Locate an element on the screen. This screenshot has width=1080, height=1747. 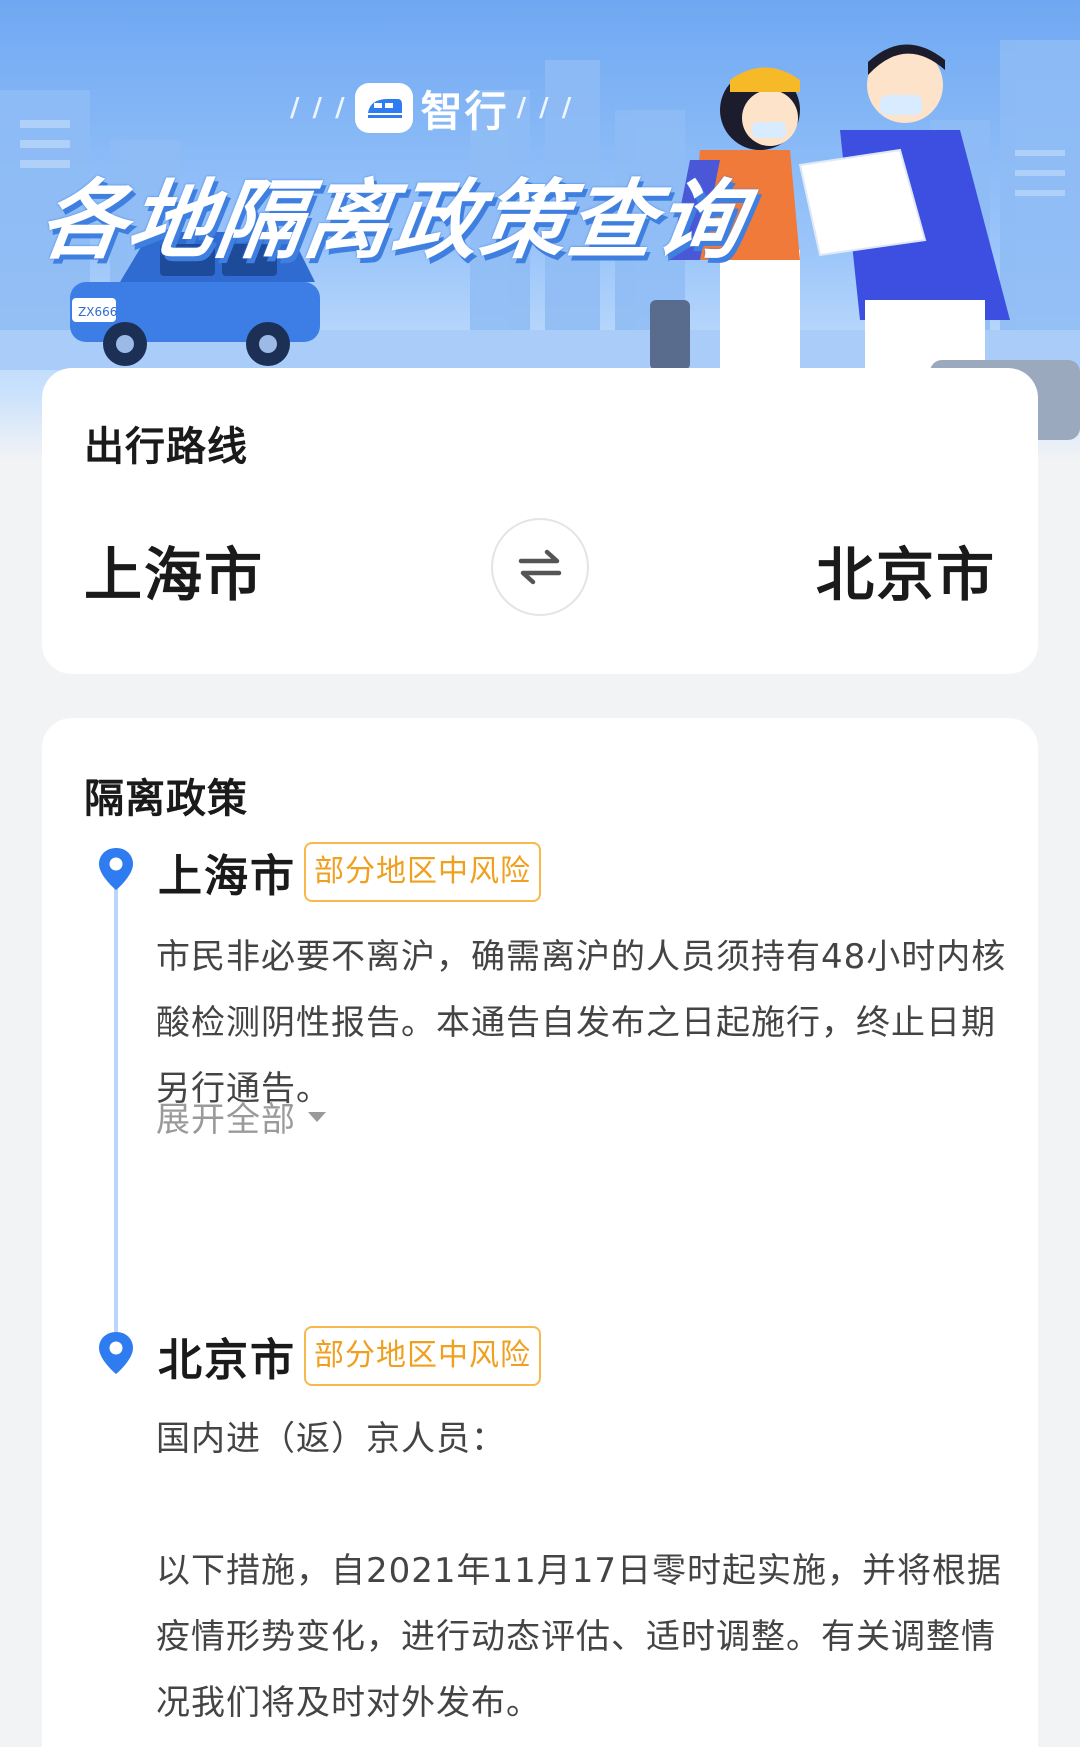
svg-text: ZX666 is located at coordinates (97, 312).